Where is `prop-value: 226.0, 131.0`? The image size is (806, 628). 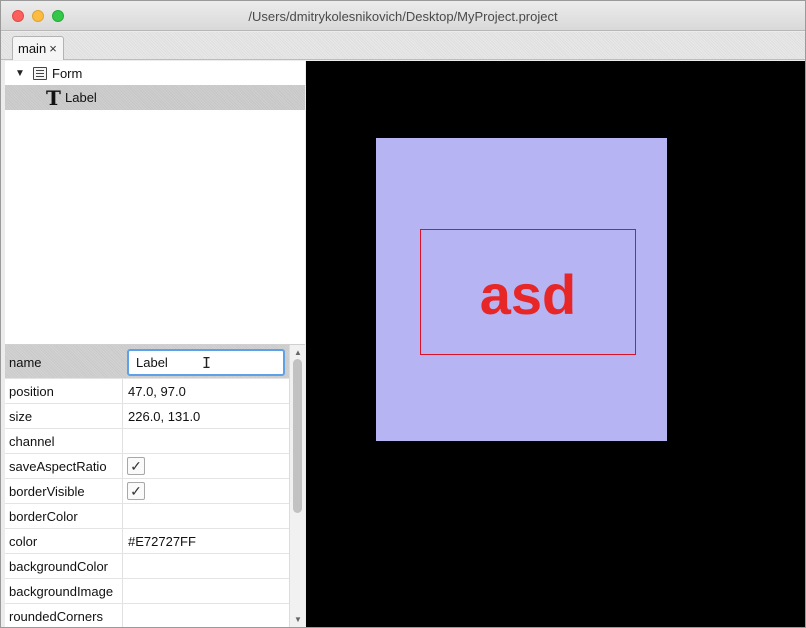 prop-value: 226.0, 131.0 is located at coordinates (164, 416).